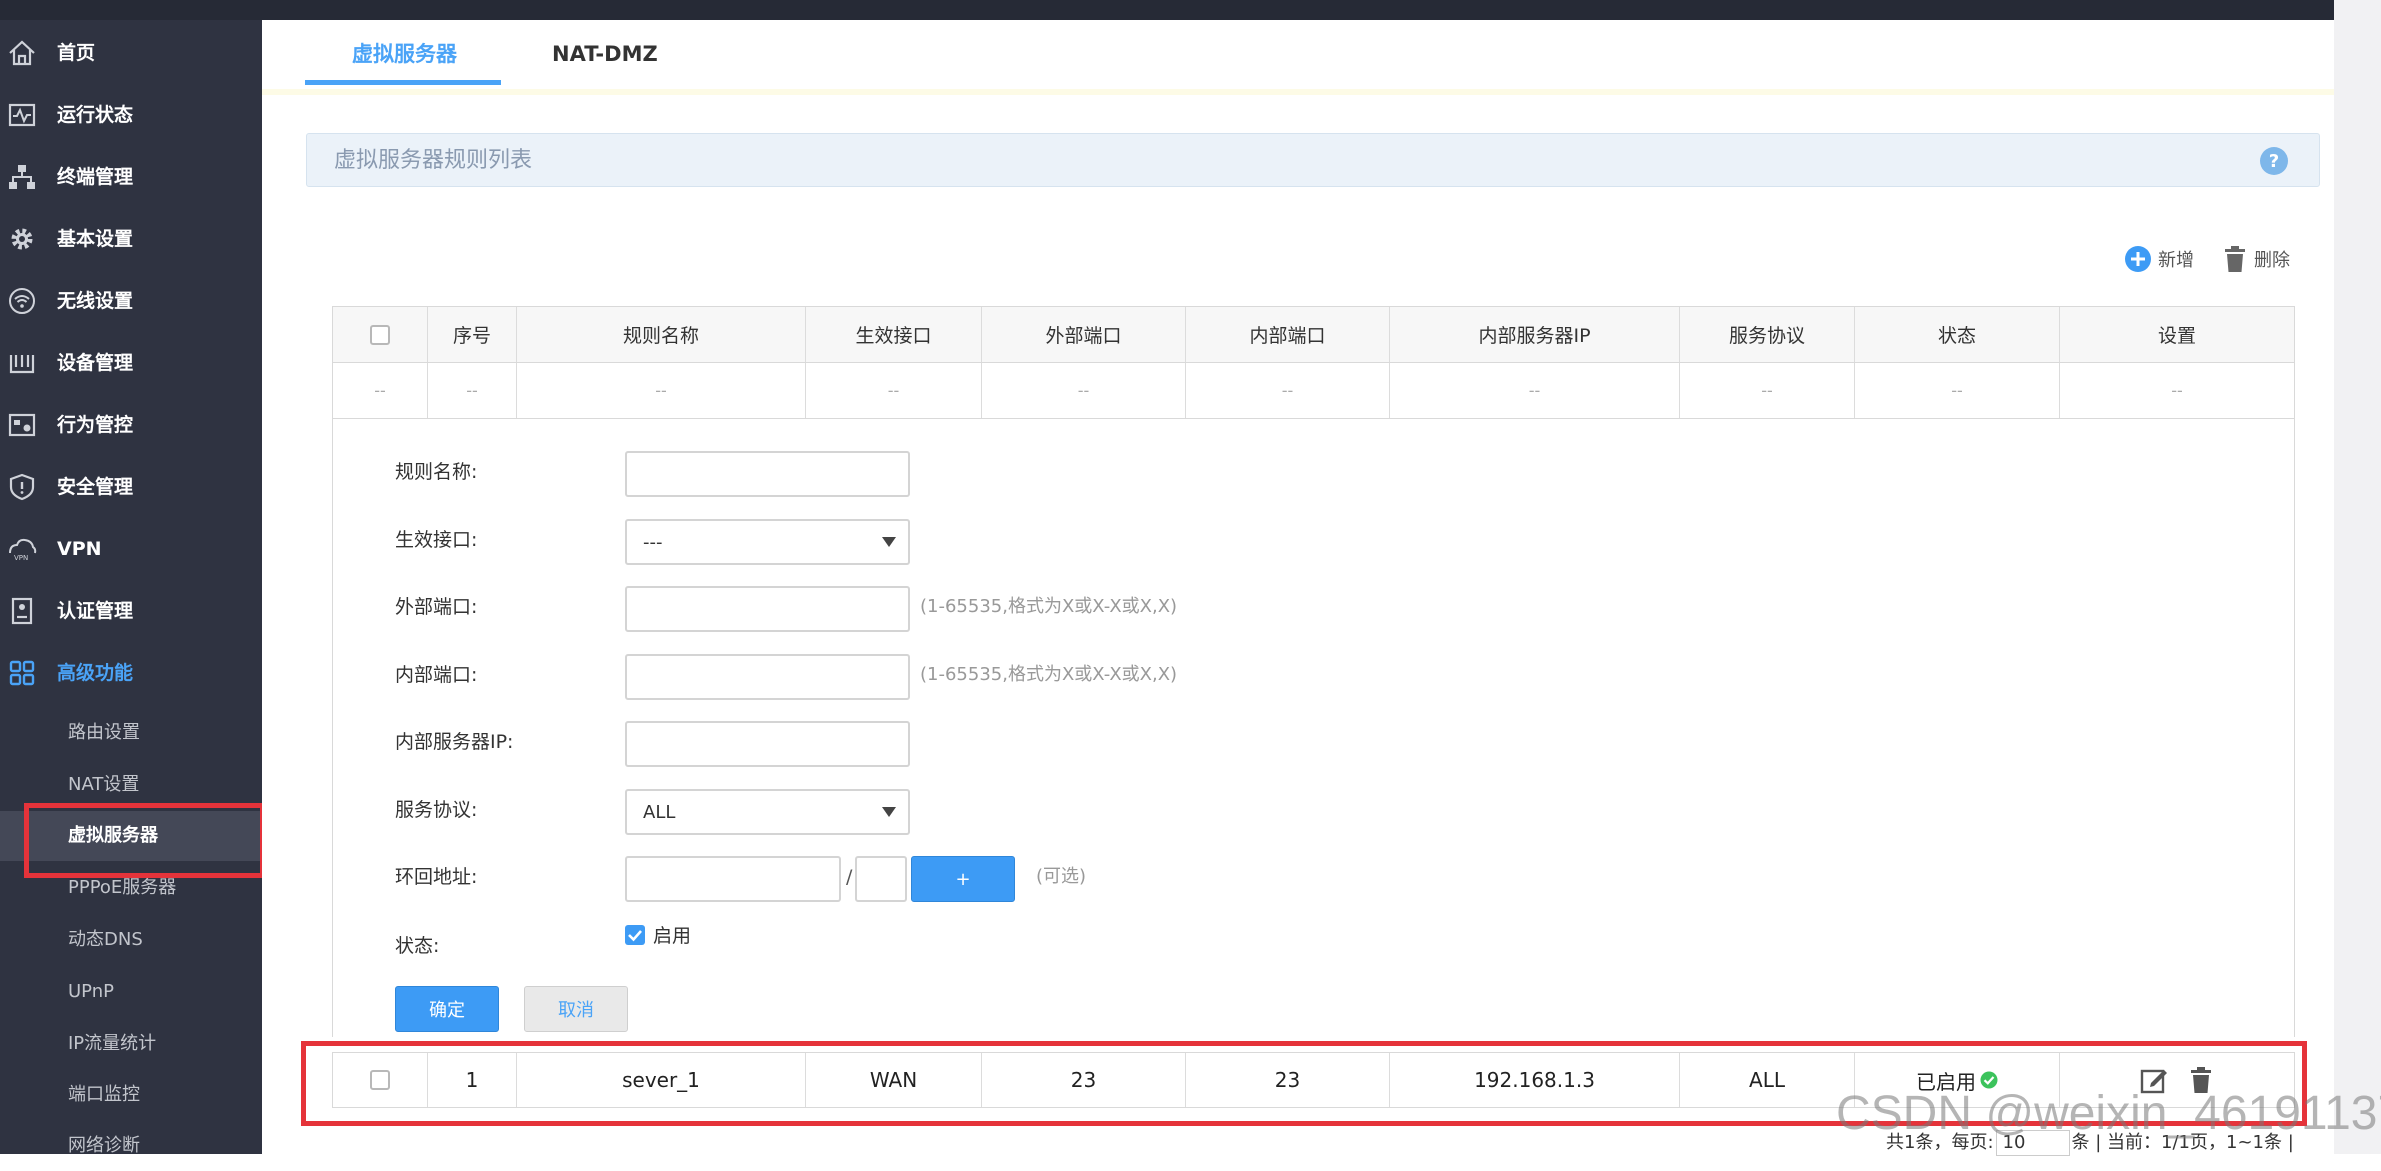  I want to click on status-label: 状态:, so click(417, 946).